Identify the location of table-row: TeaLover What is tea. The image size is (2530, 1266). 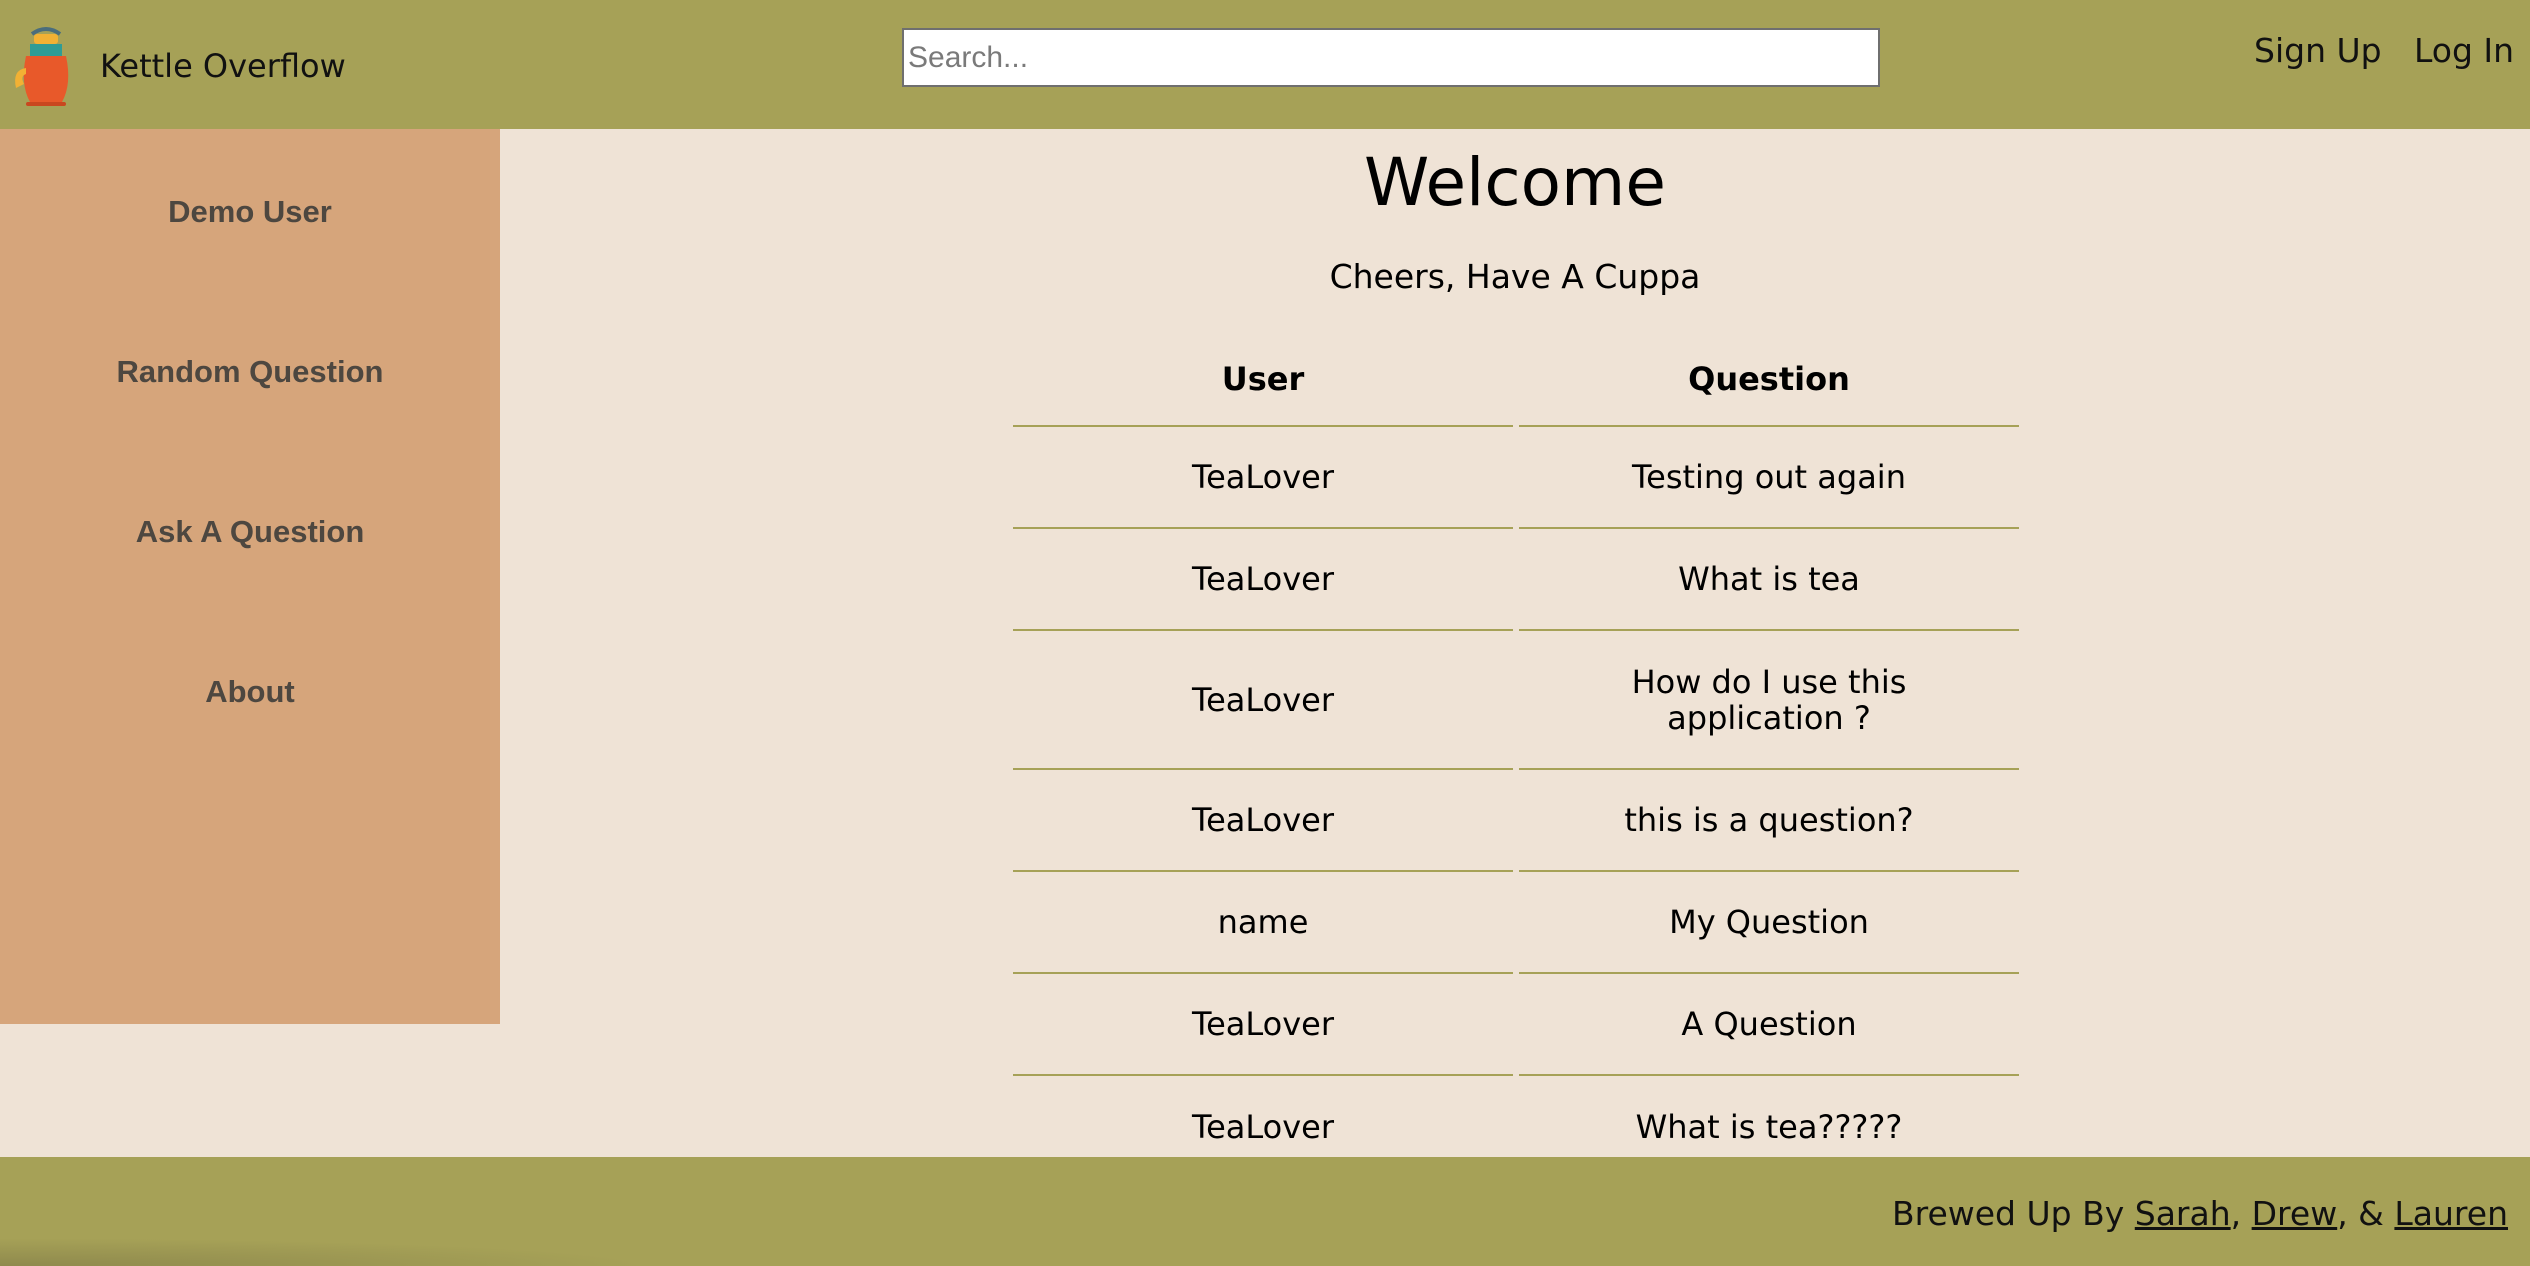
(1516, 580).